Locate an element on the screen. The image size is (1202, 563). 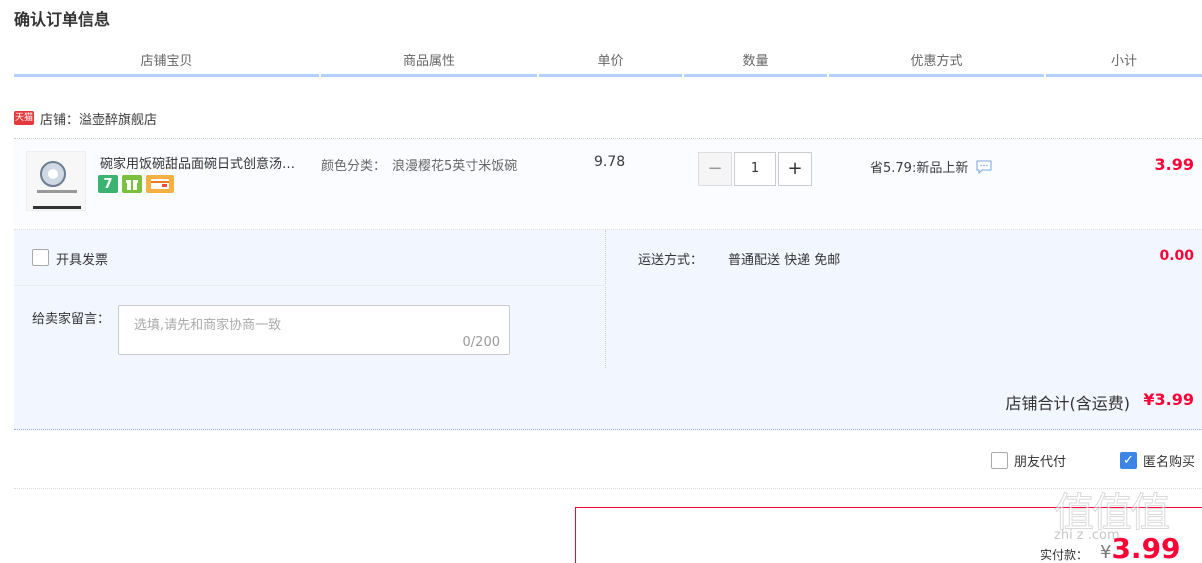
anonymous-option: ✓ 匿名购买 is located at coordinates (1157, 460).